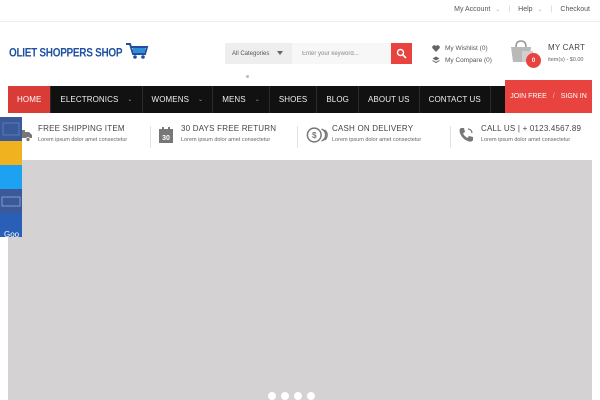  Describe the element at coordinates (11, 234) in the screenshot. I see `google-share-label: Goo` at that location.